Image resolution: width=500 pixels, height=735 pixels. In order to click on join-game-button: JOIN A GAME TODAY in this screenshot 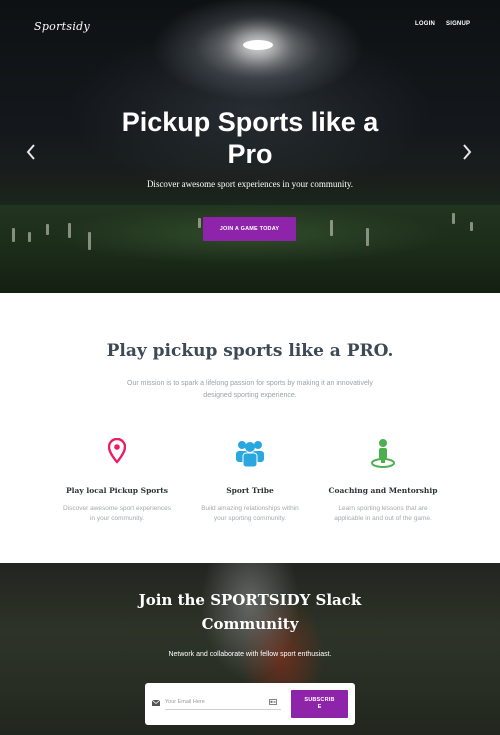, I will do `click(249, 229)`.